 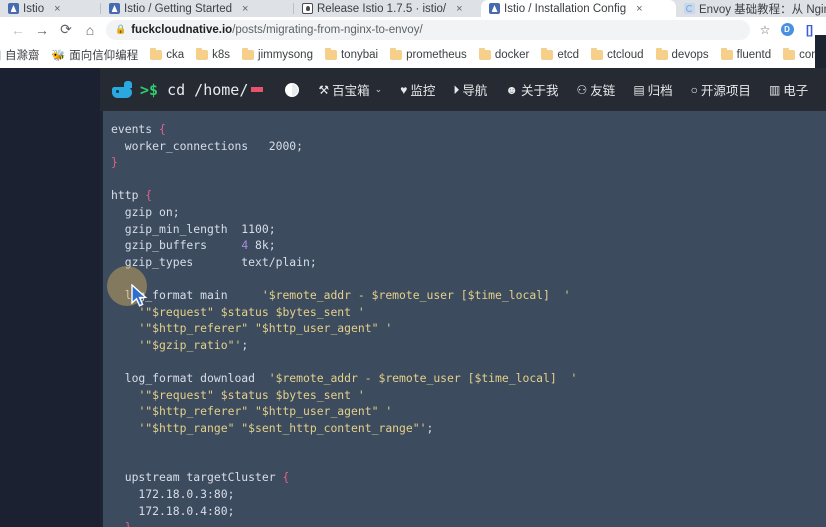 I want to click on window-edge-strip, so click(x=820, y=51).